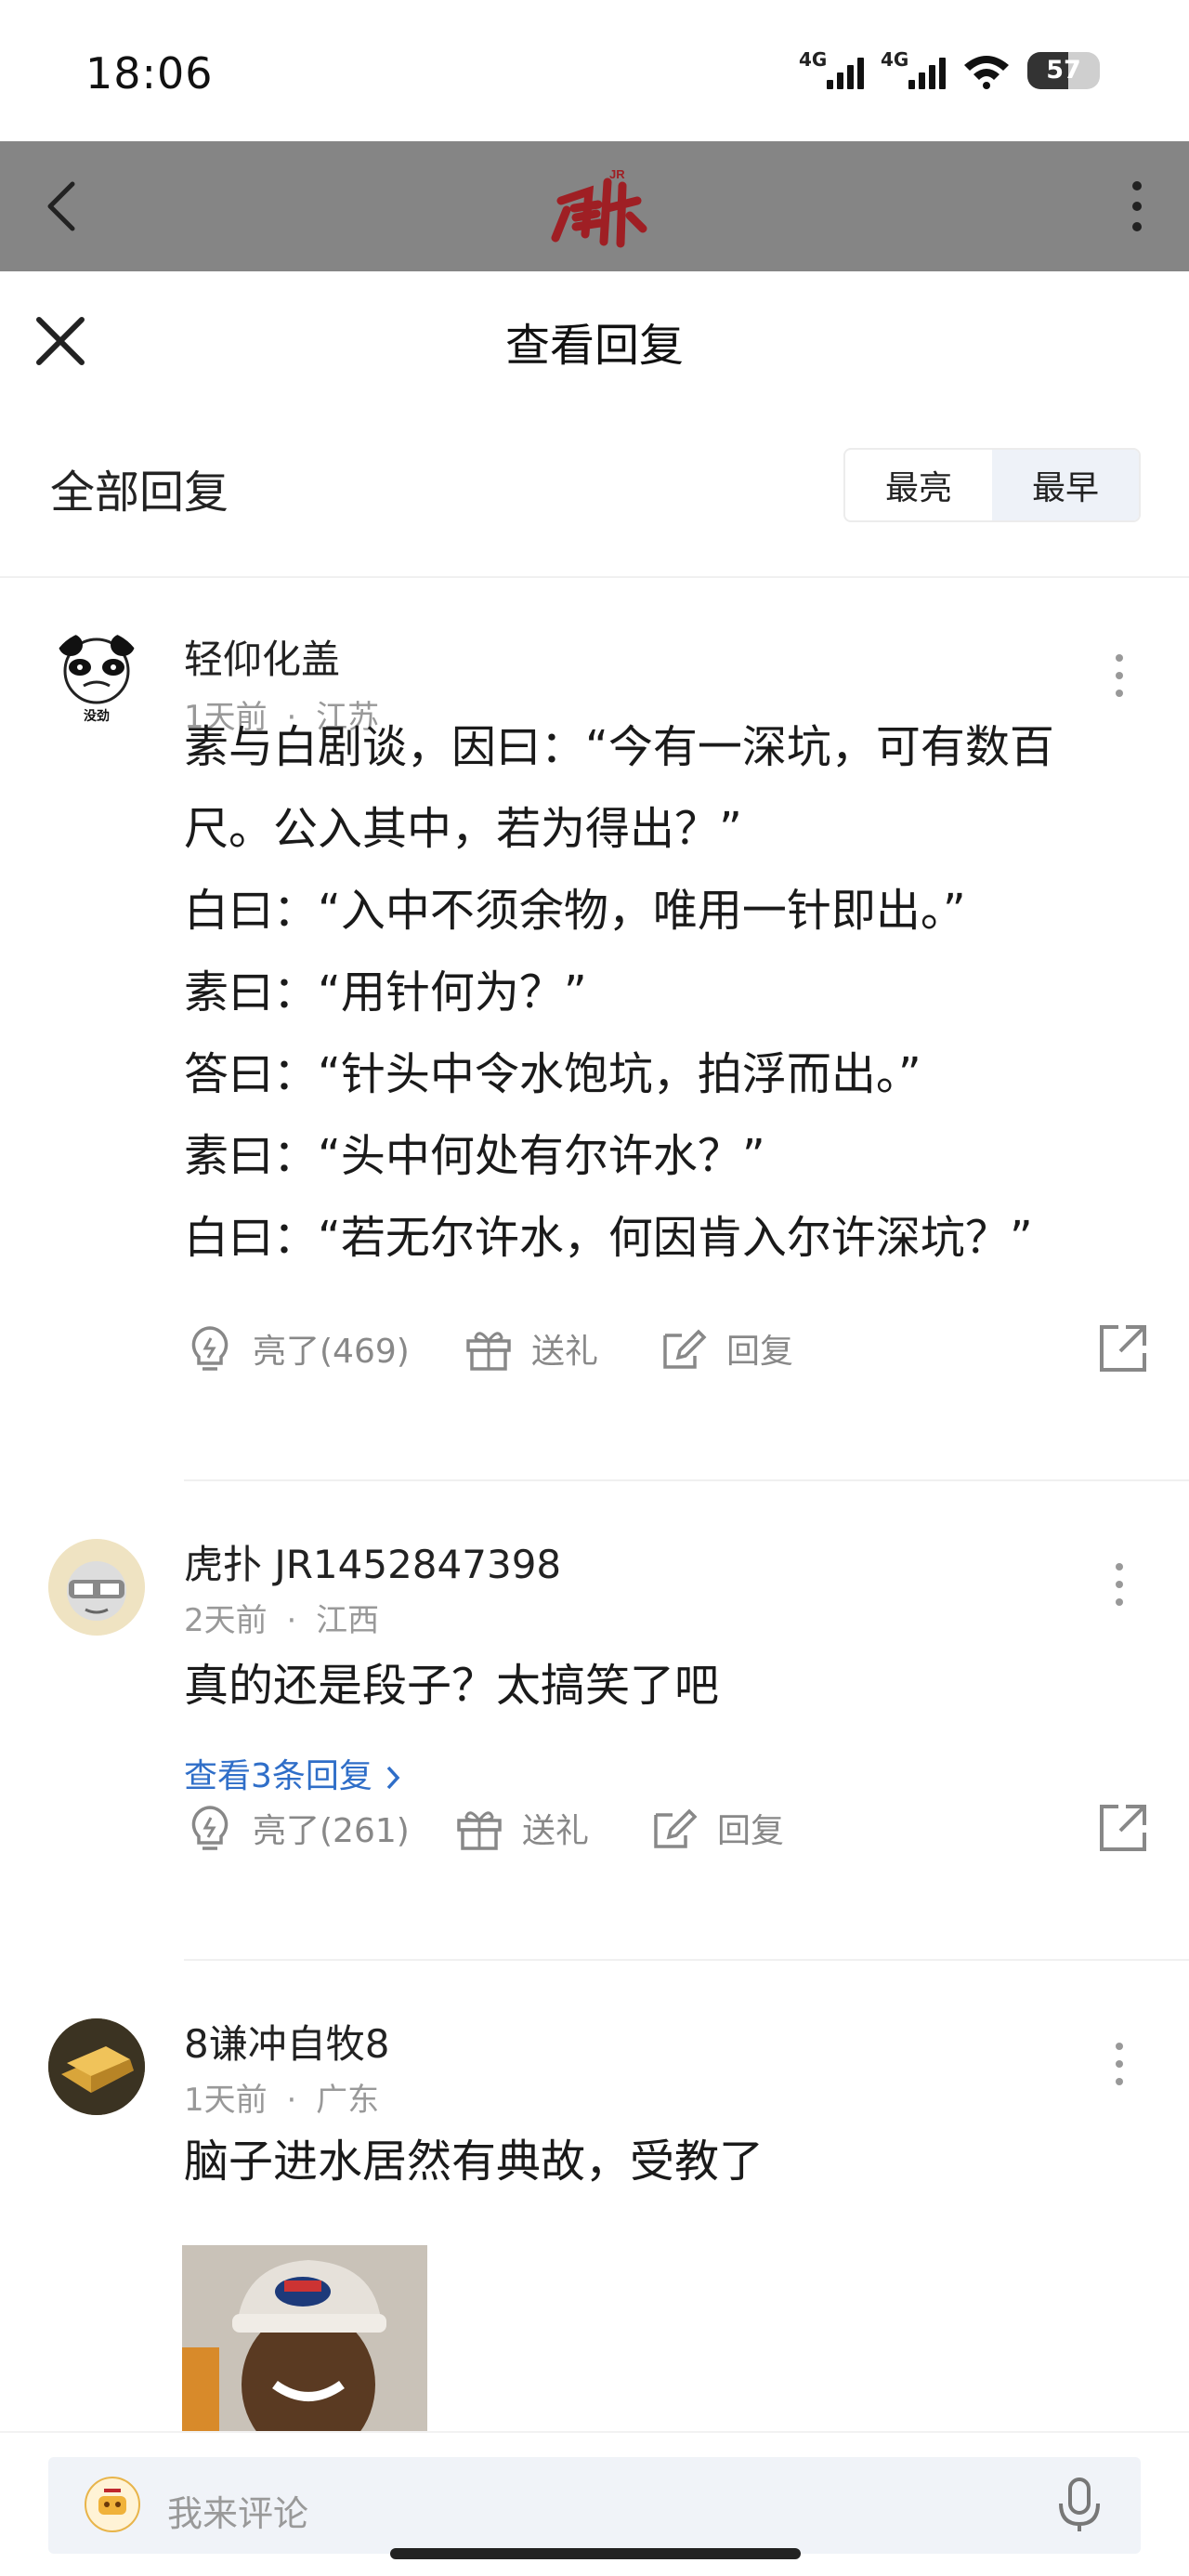 Image resolution: width=1189 pixels, height=2576 pixels. I want to click on hupu-logo-icon: JR, so click(599, 207).